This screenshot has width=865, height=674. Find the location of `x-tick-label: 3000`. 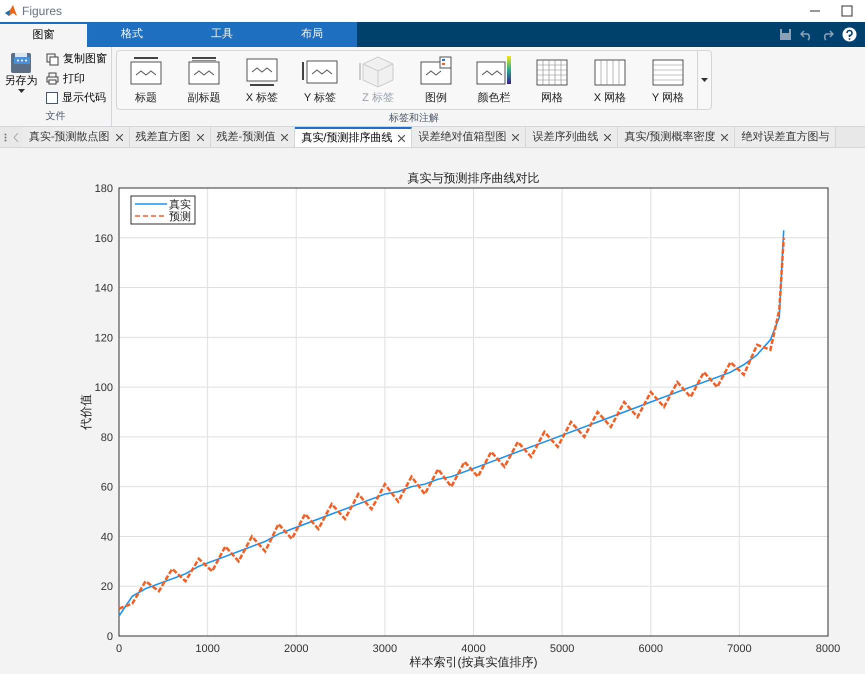

x-tick-label: 3000 is located at coordinates (385, 649).